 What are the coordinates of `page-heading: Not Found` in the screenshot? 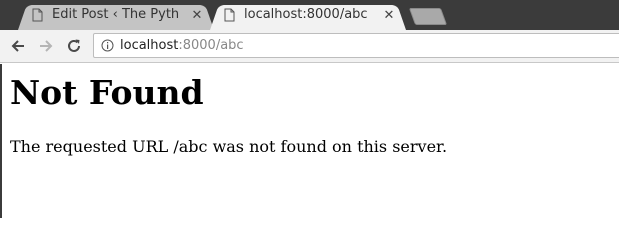 It's located at (107, 92).